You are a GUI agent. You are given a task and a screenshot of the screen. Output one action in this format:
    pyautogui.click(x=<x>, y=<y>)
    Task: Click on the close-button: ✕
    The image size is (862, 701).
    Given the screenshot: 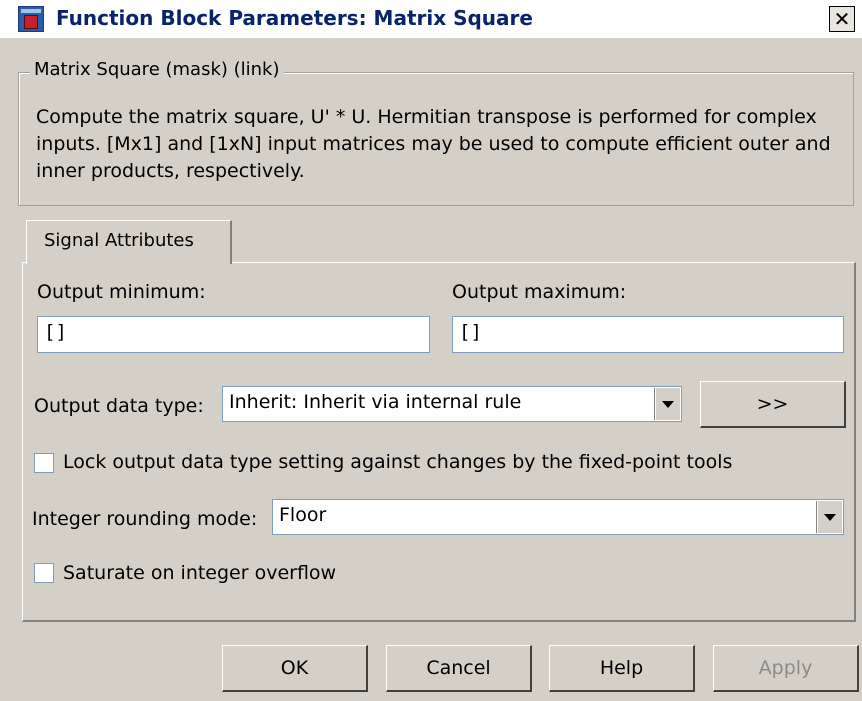 What is the action you would take?
    pyautogui.click(x=842, y=19)
    